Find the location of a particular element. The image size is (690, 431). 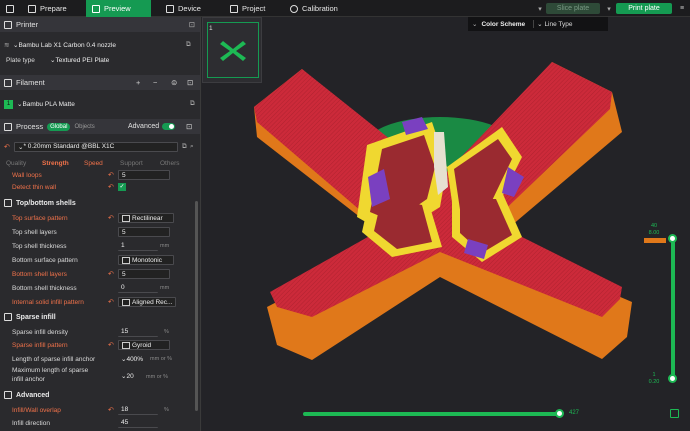

detect-thin-wall-checkbox: ✓ is located at coordinates (122, 187).